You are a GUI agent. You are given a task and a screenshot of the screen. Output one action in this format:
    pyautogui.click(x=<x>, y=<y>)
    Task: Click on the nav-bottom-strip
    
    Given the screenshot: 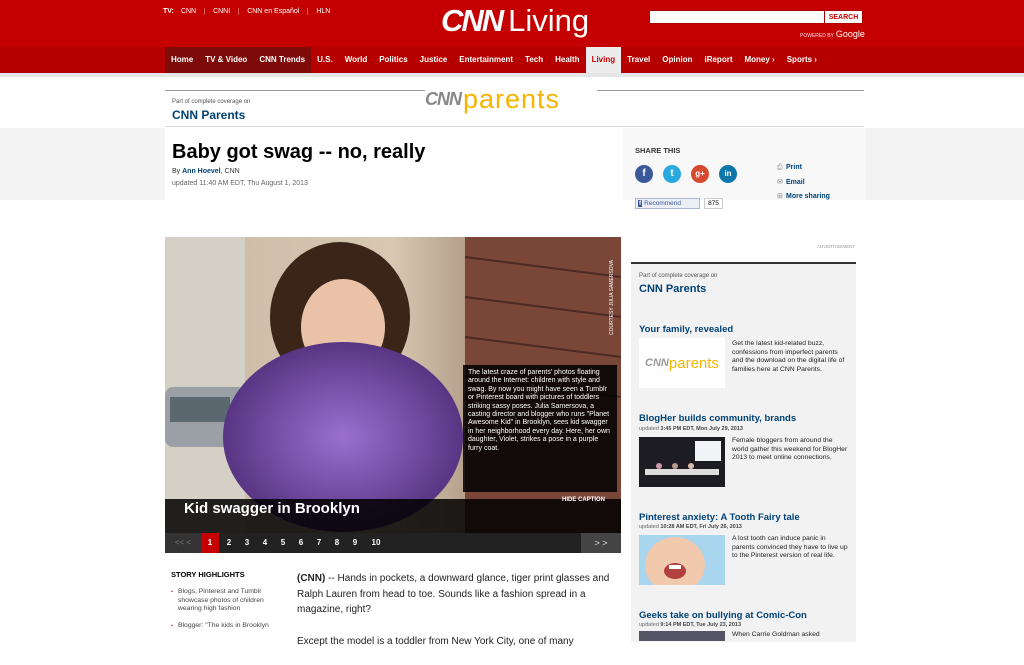 What is the action you would take?
    pyautogui.click(x=512, y=75)
    